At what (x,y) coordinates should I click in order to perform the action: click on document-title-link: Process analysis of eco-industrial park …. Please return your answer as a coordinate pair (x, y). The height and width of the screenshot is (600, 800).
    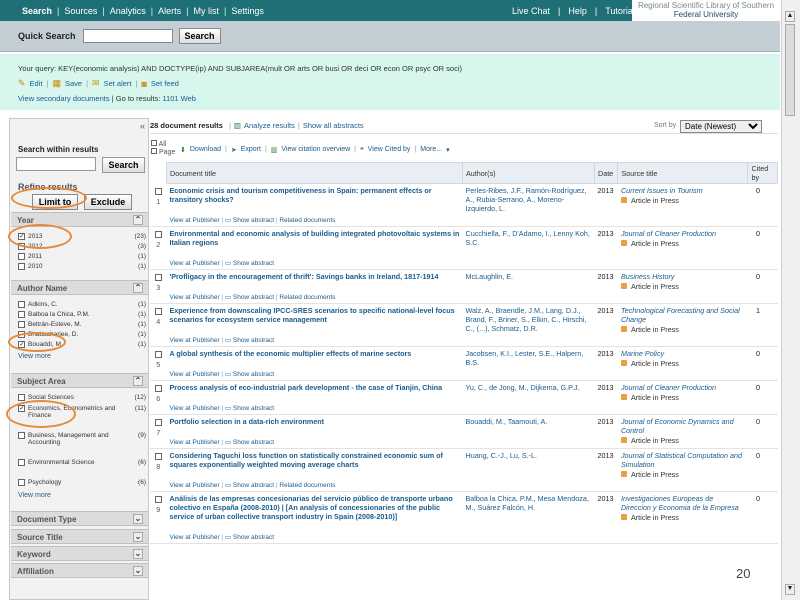
    Looking at the image, I should click on (315, 387).